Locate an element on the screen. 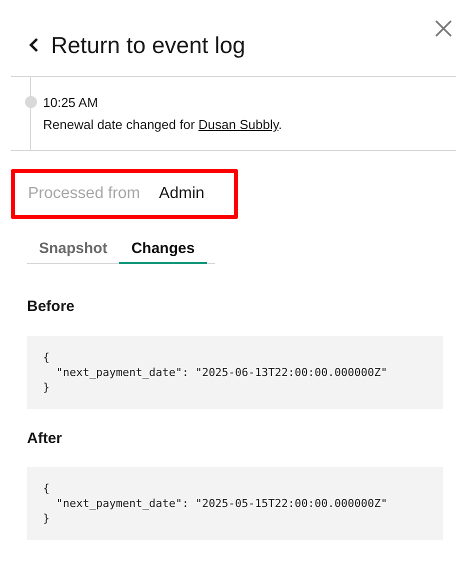 This screenshot has width=467, height=563. back-title: Return to event log is located at coordinates (148, 45).